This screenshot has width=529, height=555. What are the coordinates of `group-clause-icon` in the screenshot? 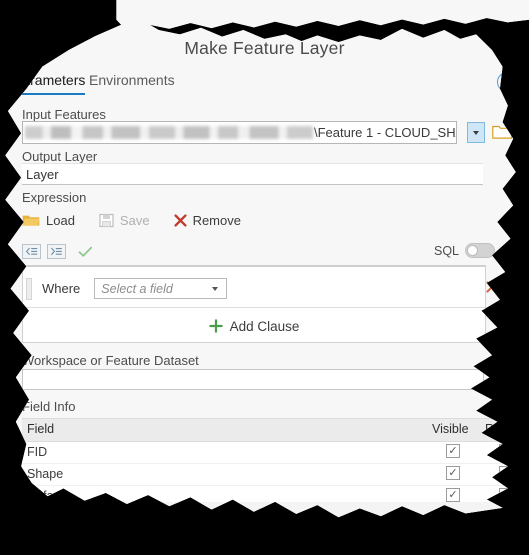 It's located at (56, 251).